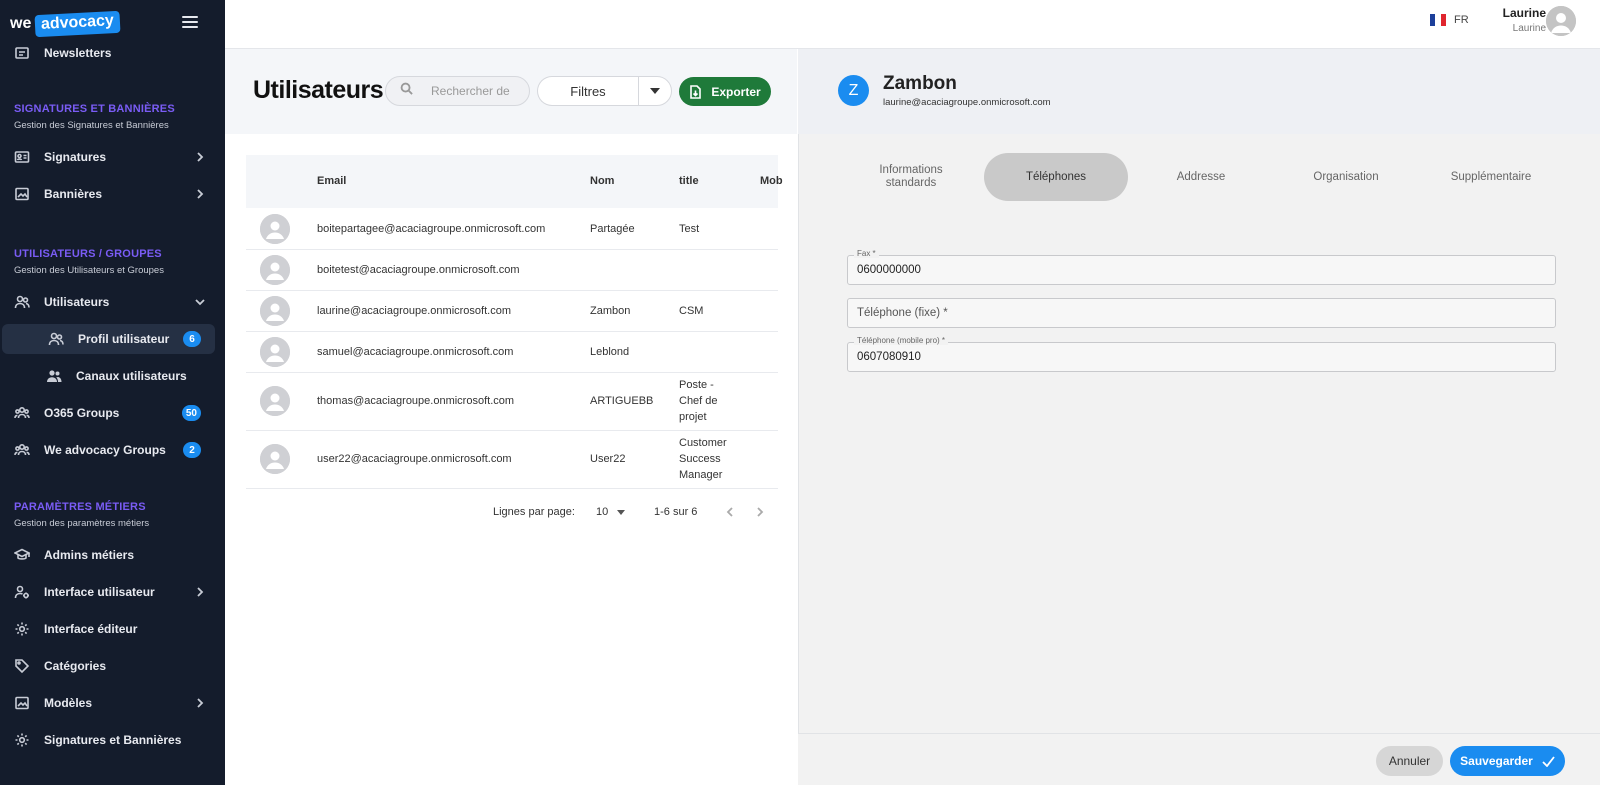 Image resolution: width=1600 pixels, height=785 pixels. I want to click on next-page-icon, so click(760, 512).